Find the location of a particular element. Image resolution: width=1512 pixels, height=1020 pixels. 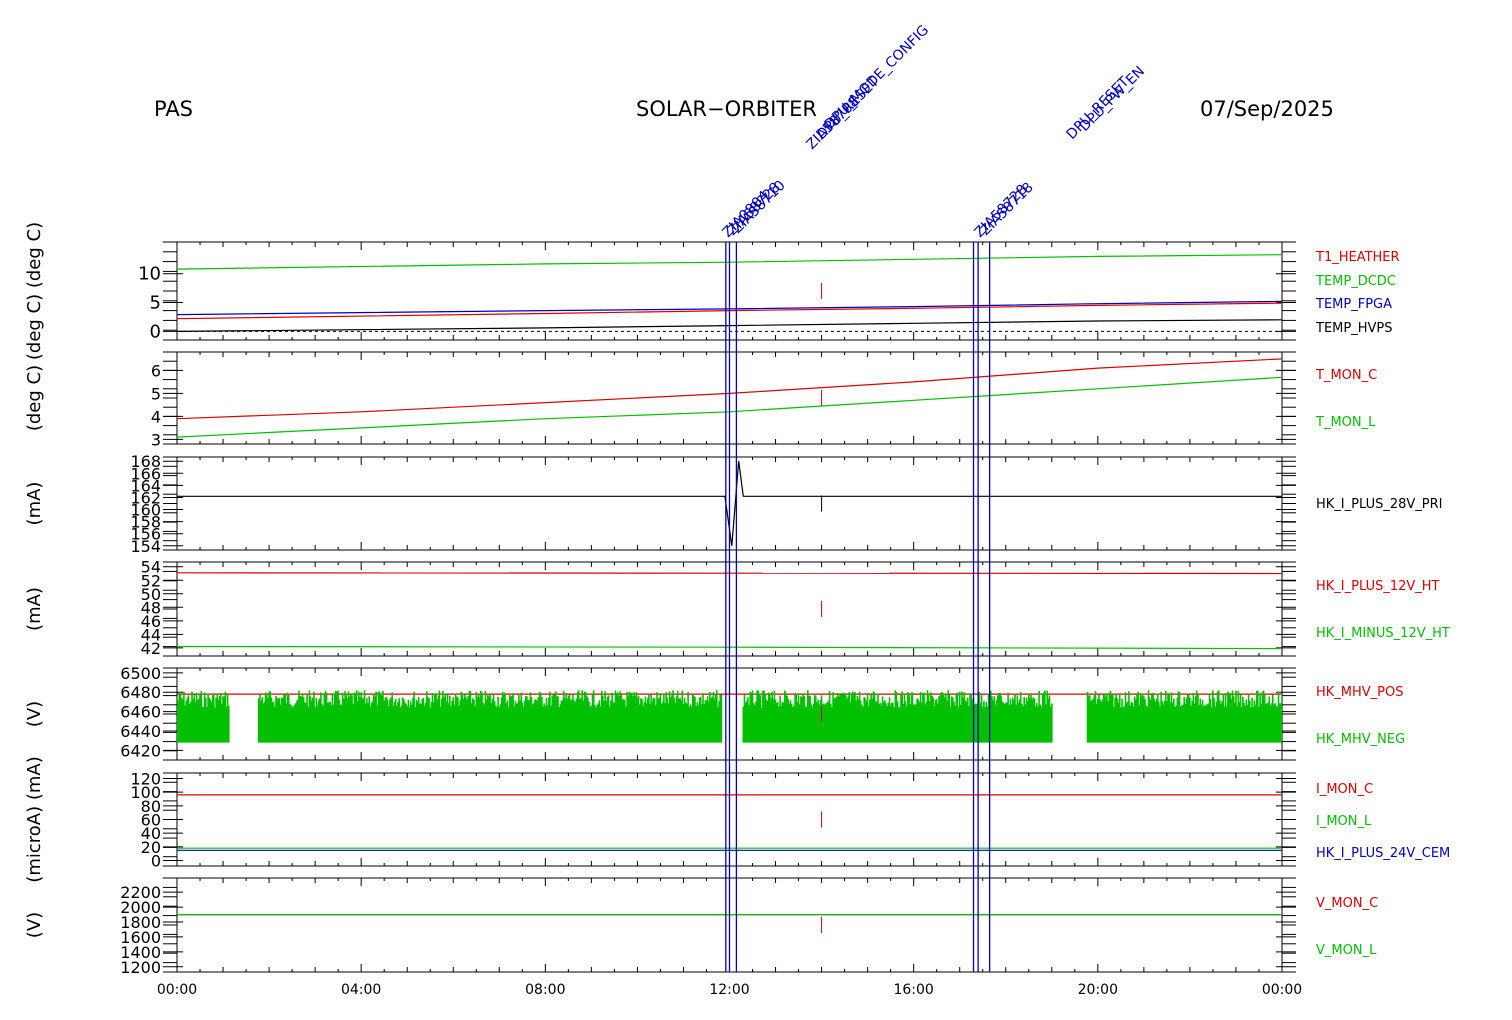

y-tick-label: 6420 is located at coordinates (140, 750).